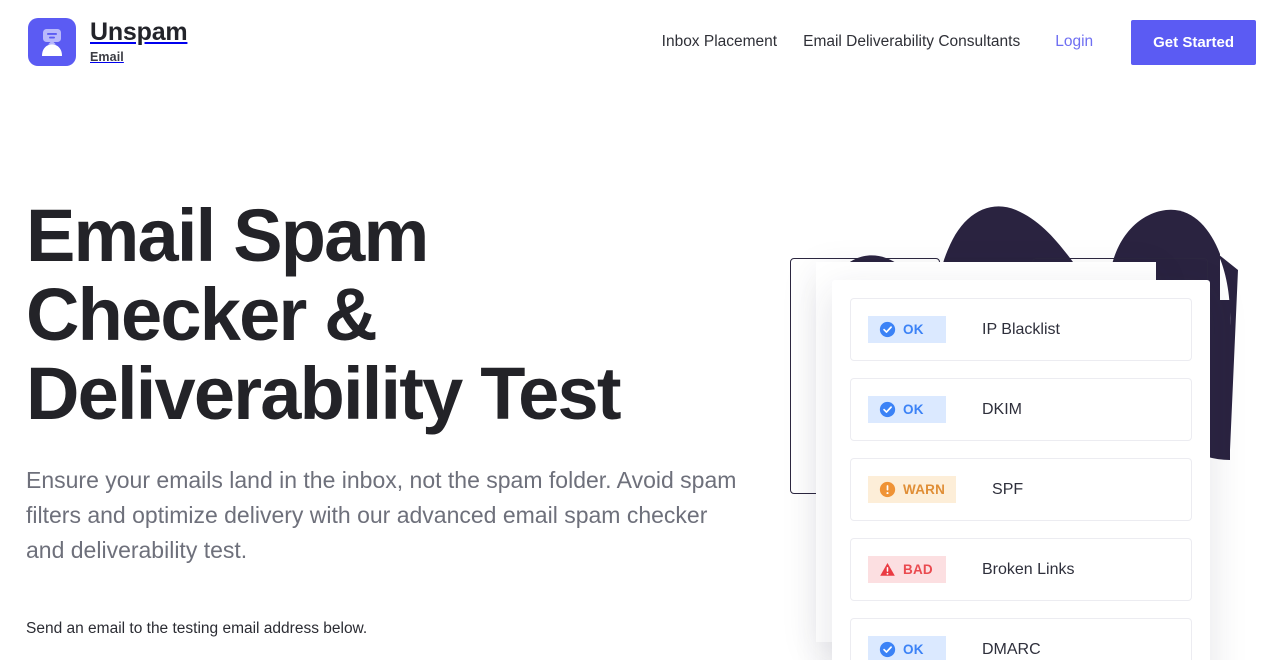 This screenshot has width=1280, height=660. Describe the element at coordinates (1193, 42) in the screenshot. I see `get-started-button: Get Started` at that location.